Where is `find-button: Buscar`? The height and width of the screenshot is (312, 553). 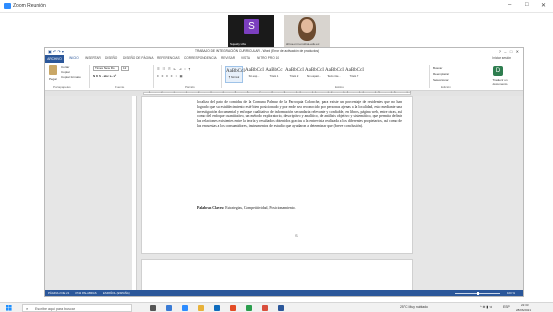
find-button: Buscar is located at coordinates (437, 68).